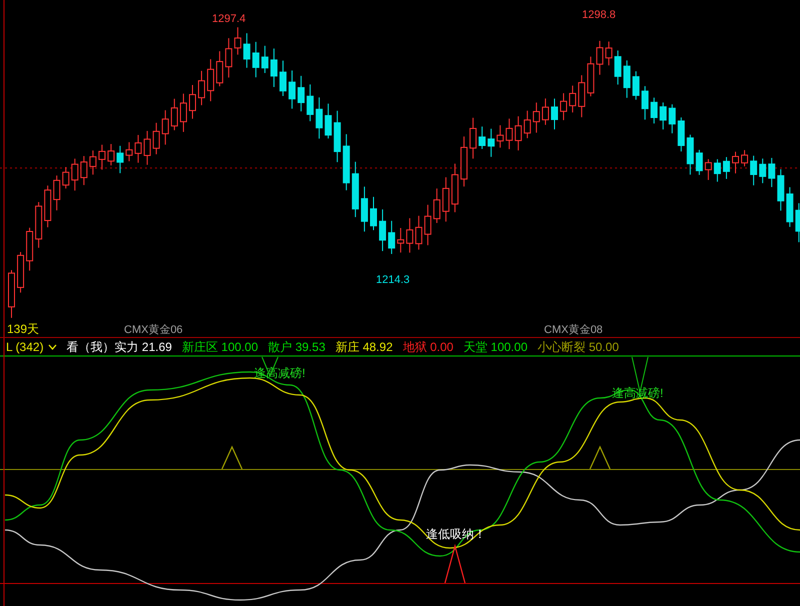 The image size is (800, 606). What do you see at coordinates (573, 330) in the screenshot?
I see `contract-label: CMX黄金08` at bounding box center [573, 330].